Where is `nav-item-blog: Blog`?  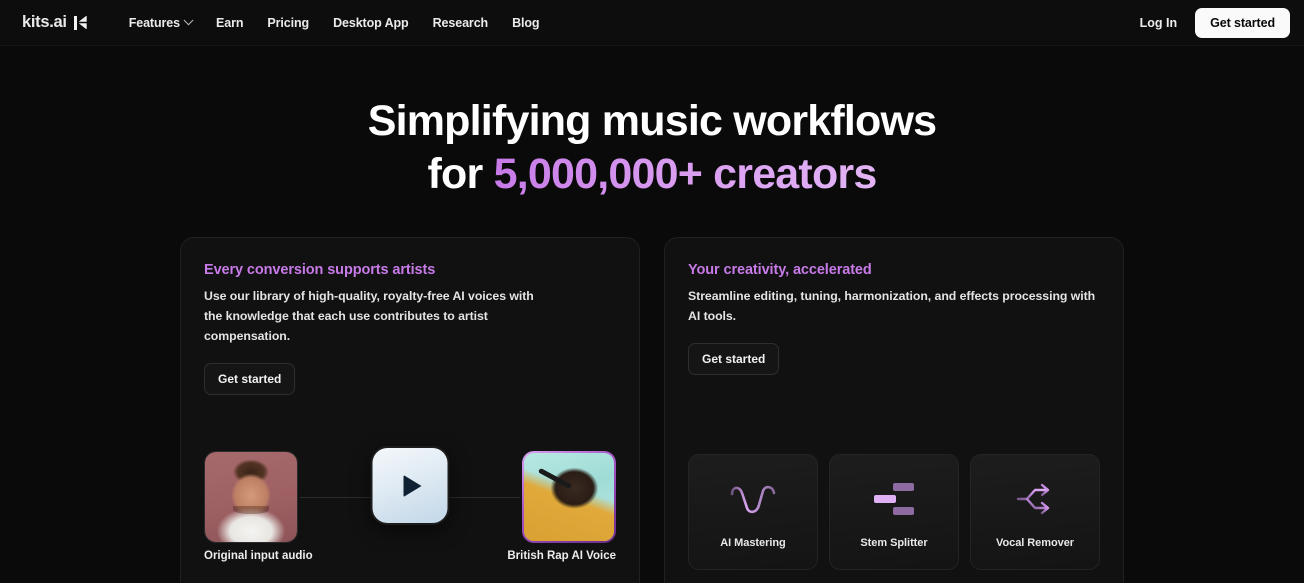
nav-item-blog: Blog is located at coordinates (525, 23).